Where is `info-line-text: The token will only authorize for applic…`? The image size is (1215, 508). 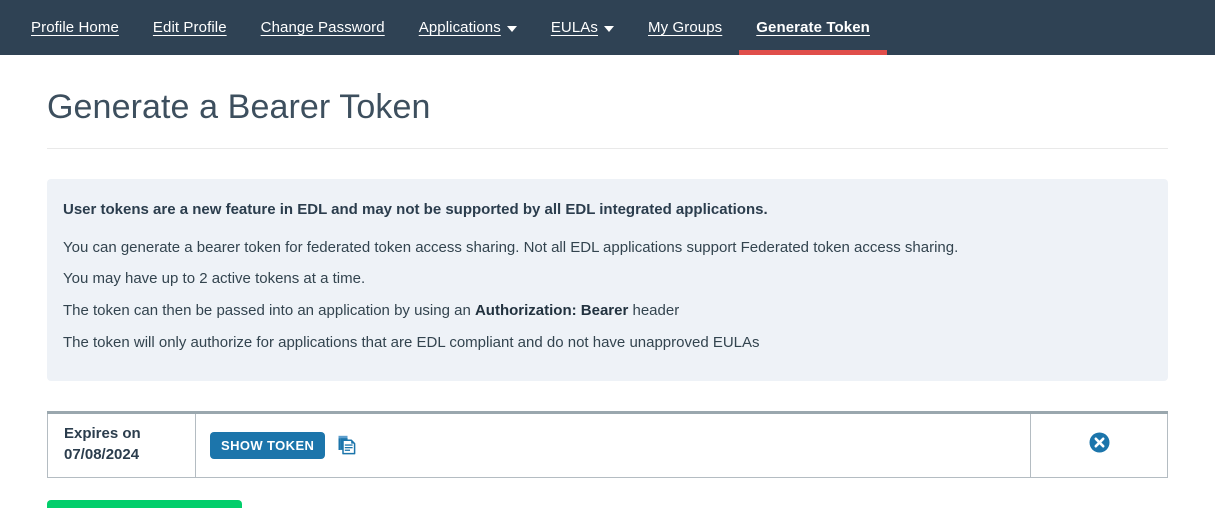
info-line-text: The token will only authorize for applic… is located at coordinates (411, 342).